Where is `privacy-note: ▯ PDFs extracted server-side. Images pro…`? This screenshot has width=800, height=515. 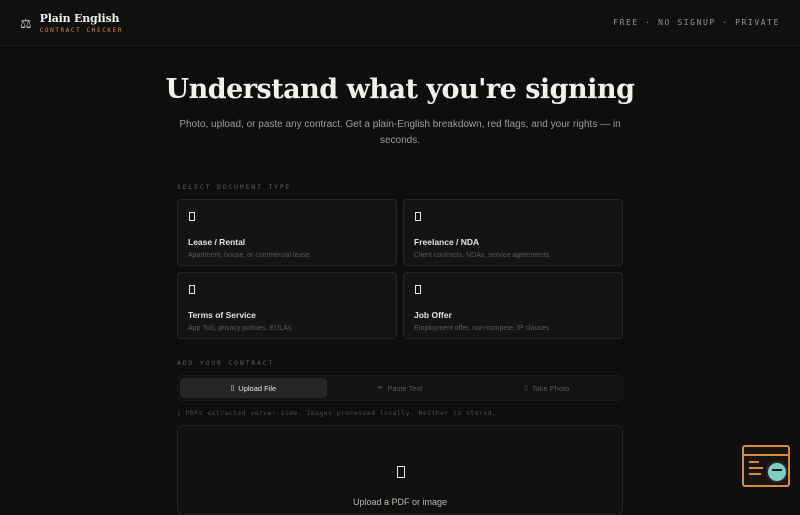 privacy-note: ▯ PDFs extracted server-side. Images pro… is located at coordinates (337, 413).